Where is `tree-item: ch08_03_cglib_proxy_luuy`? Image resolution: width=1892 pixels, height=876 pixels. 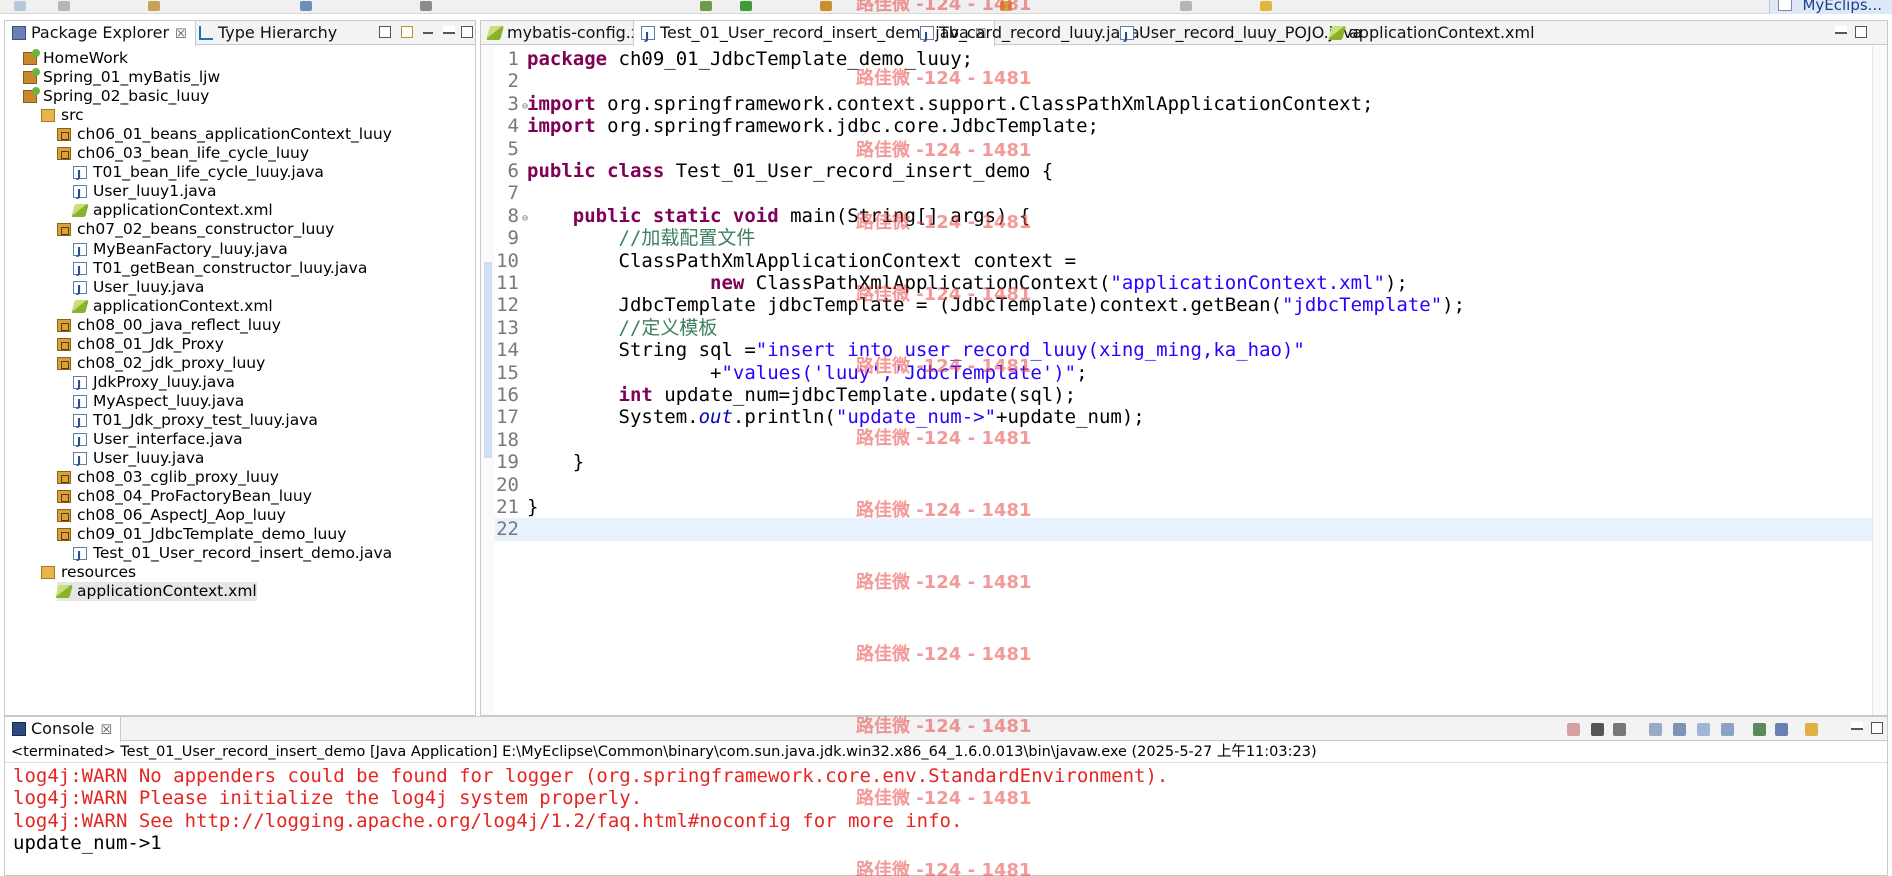
tree-item: ch08_03_cglib_proxy_luuy is located at coordinates (168, 477).